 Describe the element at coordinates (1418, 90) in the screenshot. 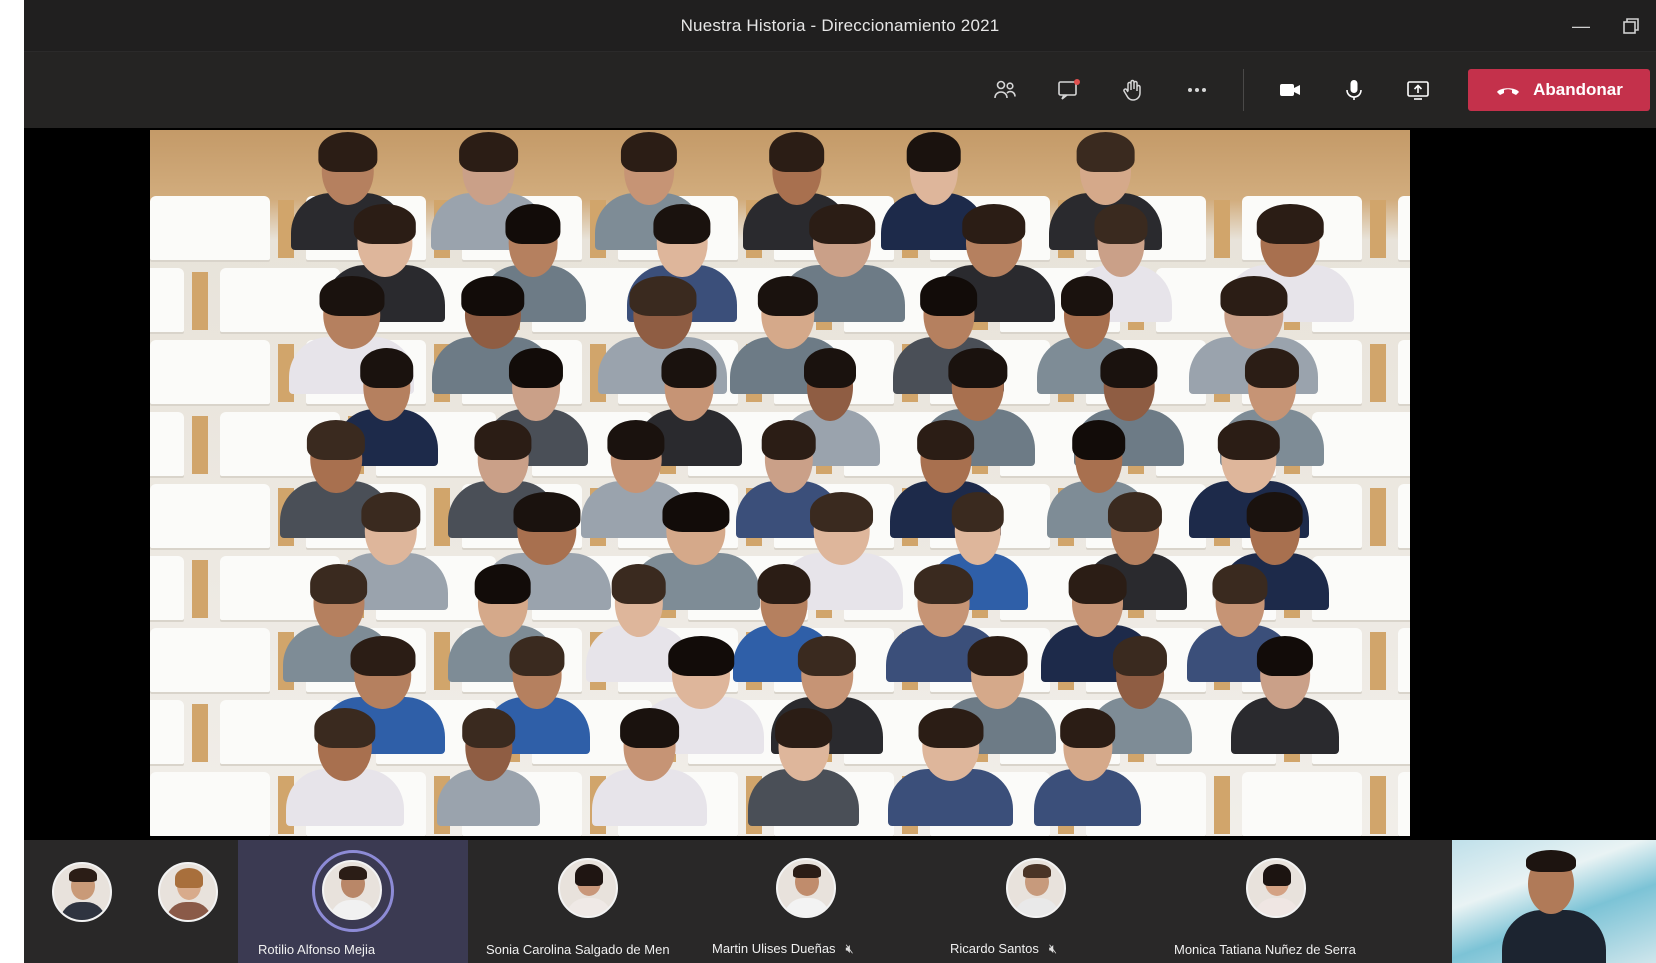

I see `share-screen-icon` at that location.